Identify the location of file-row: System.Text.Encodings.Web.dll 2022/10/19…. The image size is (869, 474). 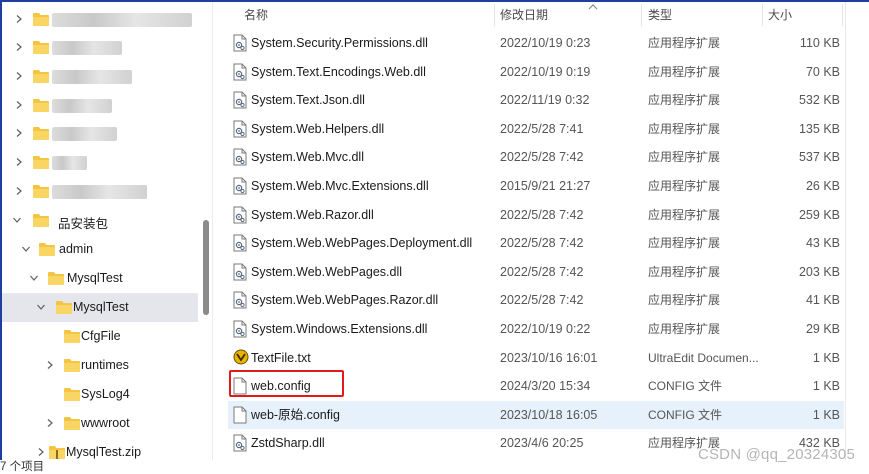
(536, 72).